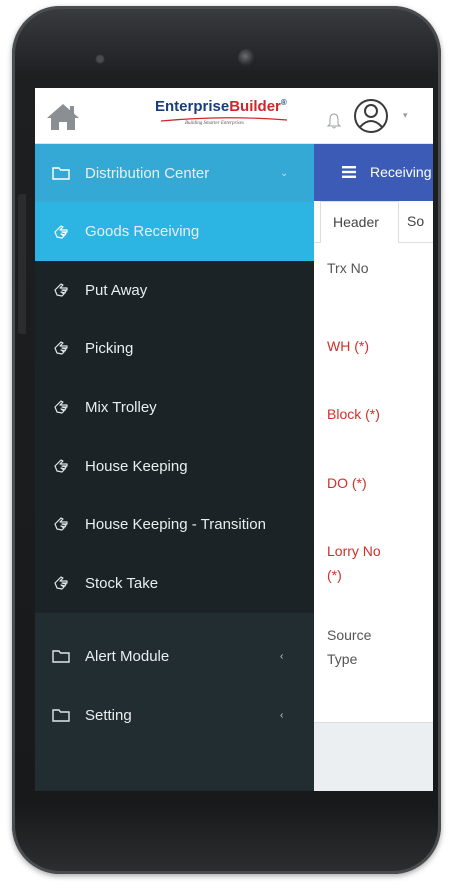 The height and width of the screenshot is (881, 449). I want to click on home-icon, so click(63, 117).